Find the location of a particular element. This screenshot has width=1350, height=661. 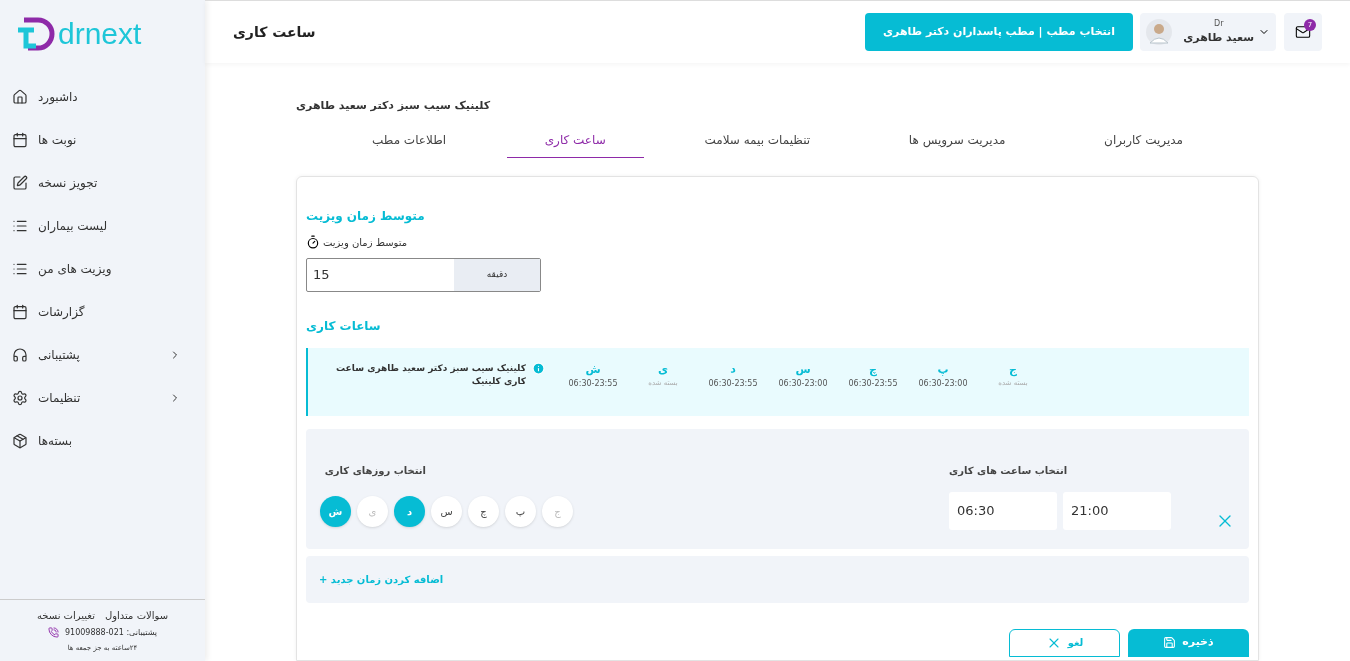

unit-label: دقیقه is located at coordinates (497, 274).